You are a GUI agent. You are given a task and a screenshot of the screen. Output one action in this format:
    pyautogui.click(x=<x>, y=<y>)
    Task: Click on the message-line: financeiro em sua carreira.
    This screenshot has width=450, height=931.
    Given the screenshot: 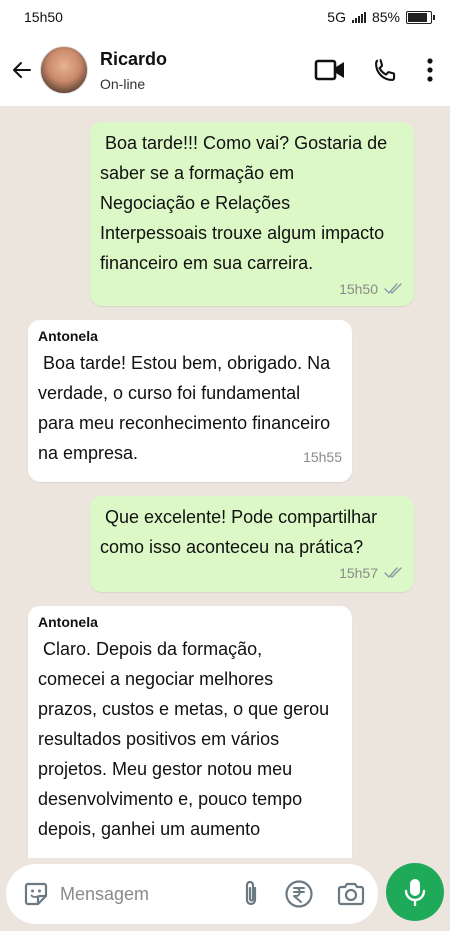 What is the action you would take?
    pyautogui.click(x=207, y=263)
    